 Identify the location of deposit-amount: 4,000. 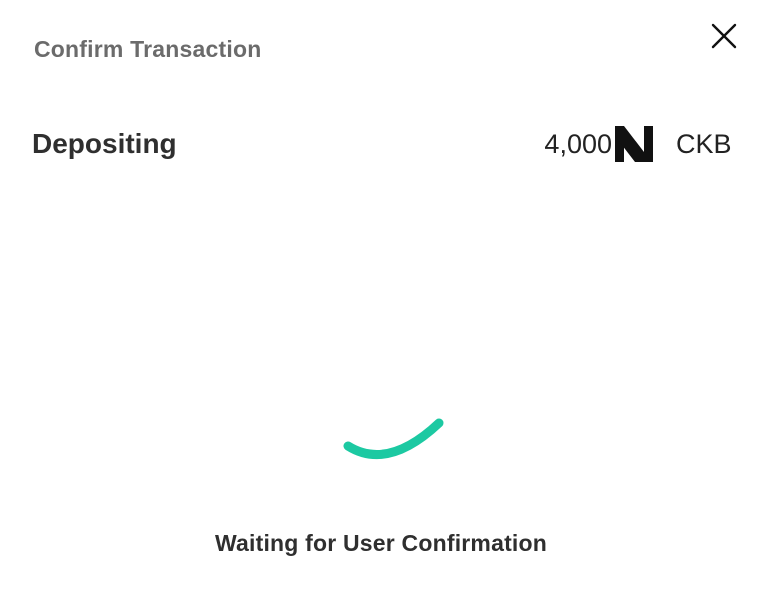
(578, 144).